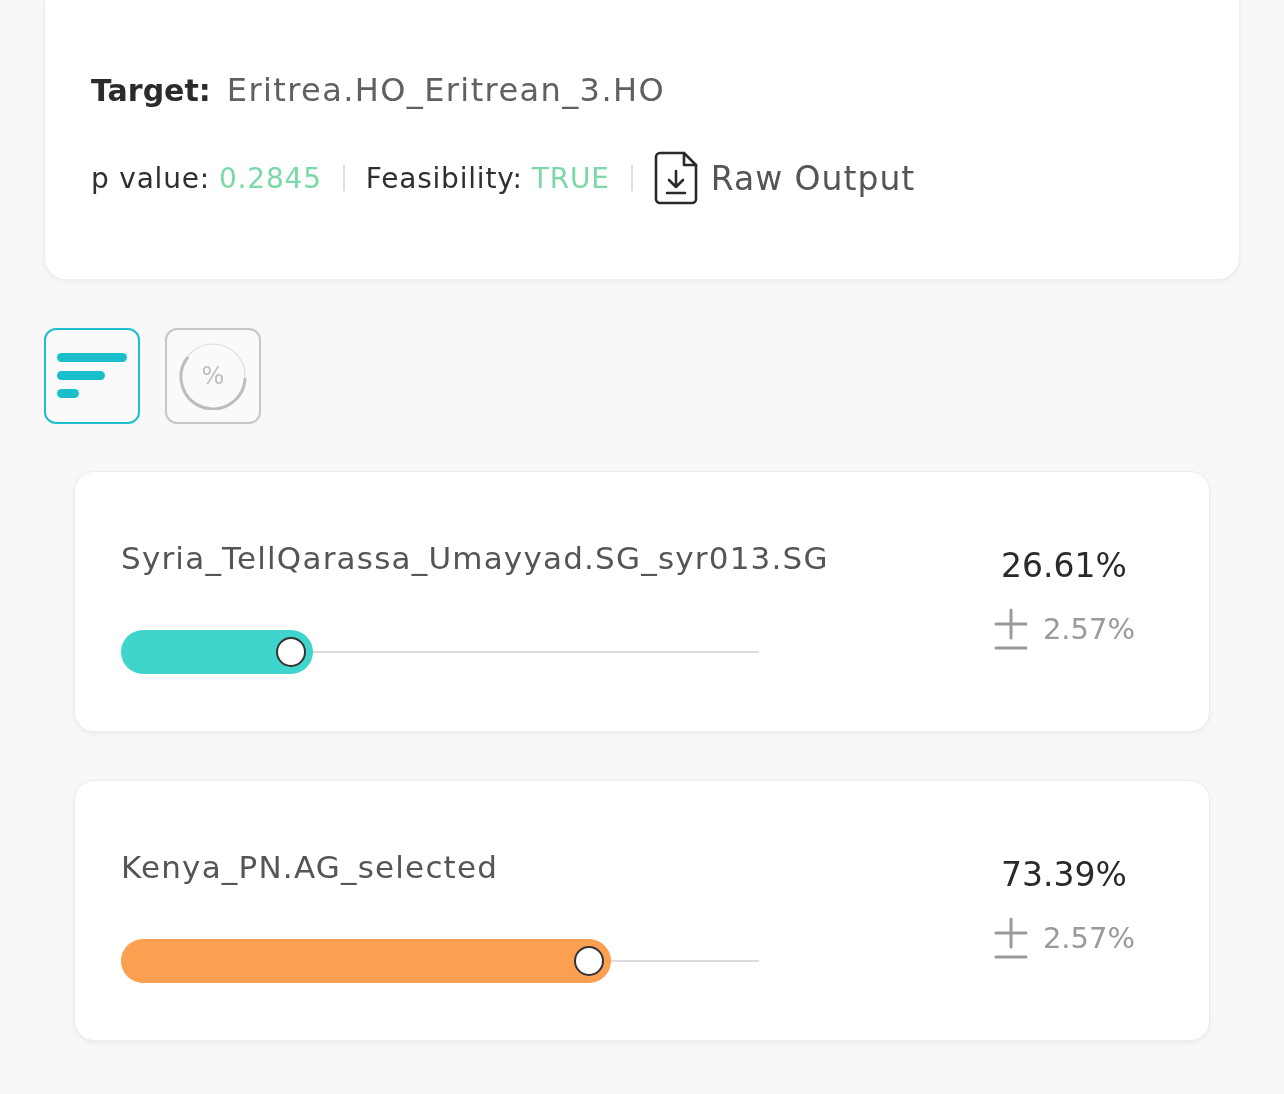  Describe the element at coordinates (1064, 566) in the screenshot. I see `percentage-value: 26.61%` at that location.